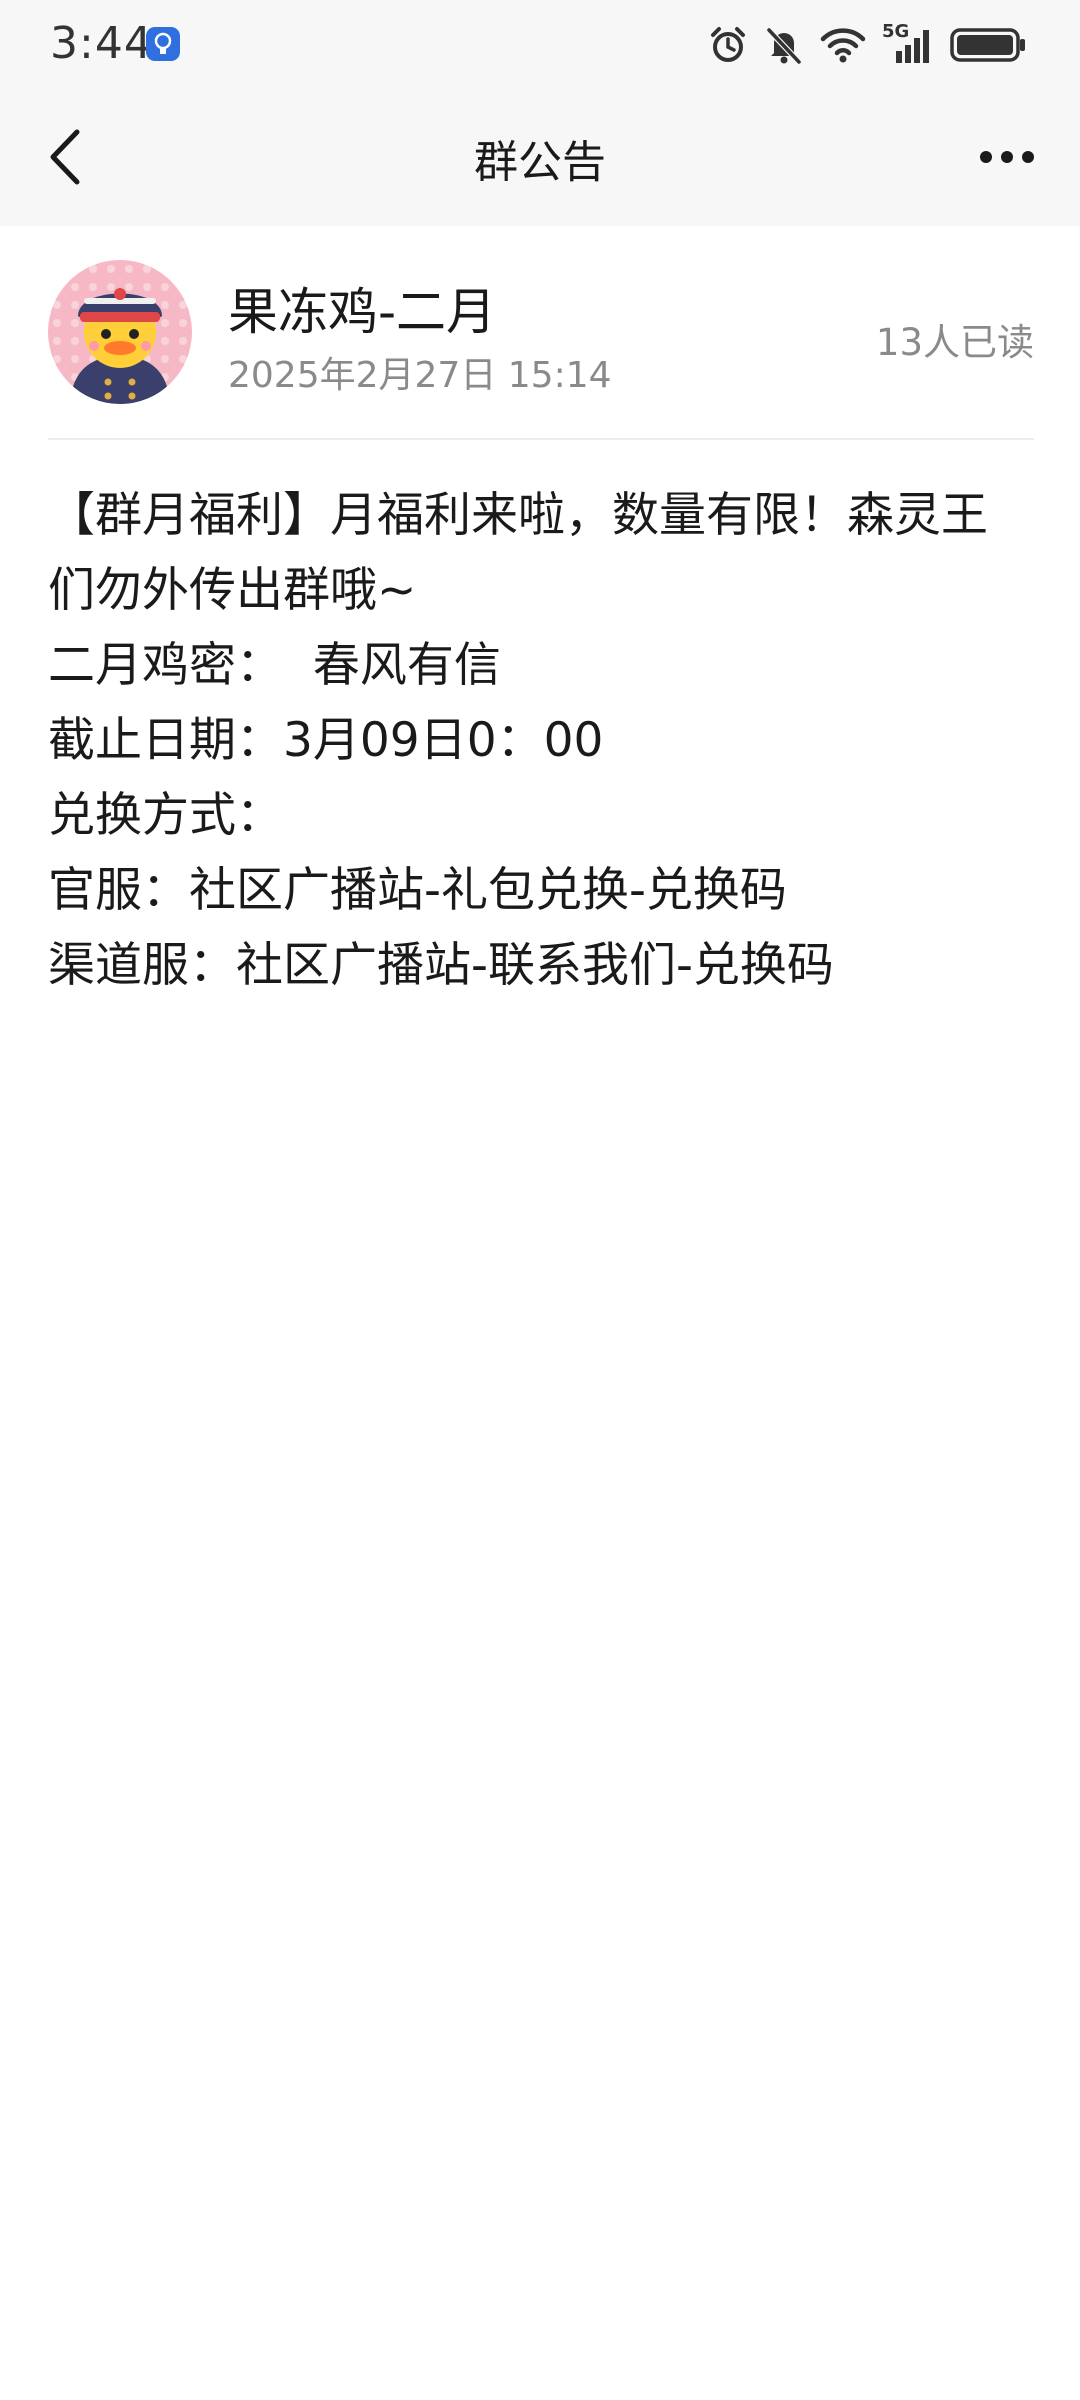  Describe the element at coordinates (420, 375) in the screenshot. I see `post-timestamp: 2025年2月27日 15:14` at that location.